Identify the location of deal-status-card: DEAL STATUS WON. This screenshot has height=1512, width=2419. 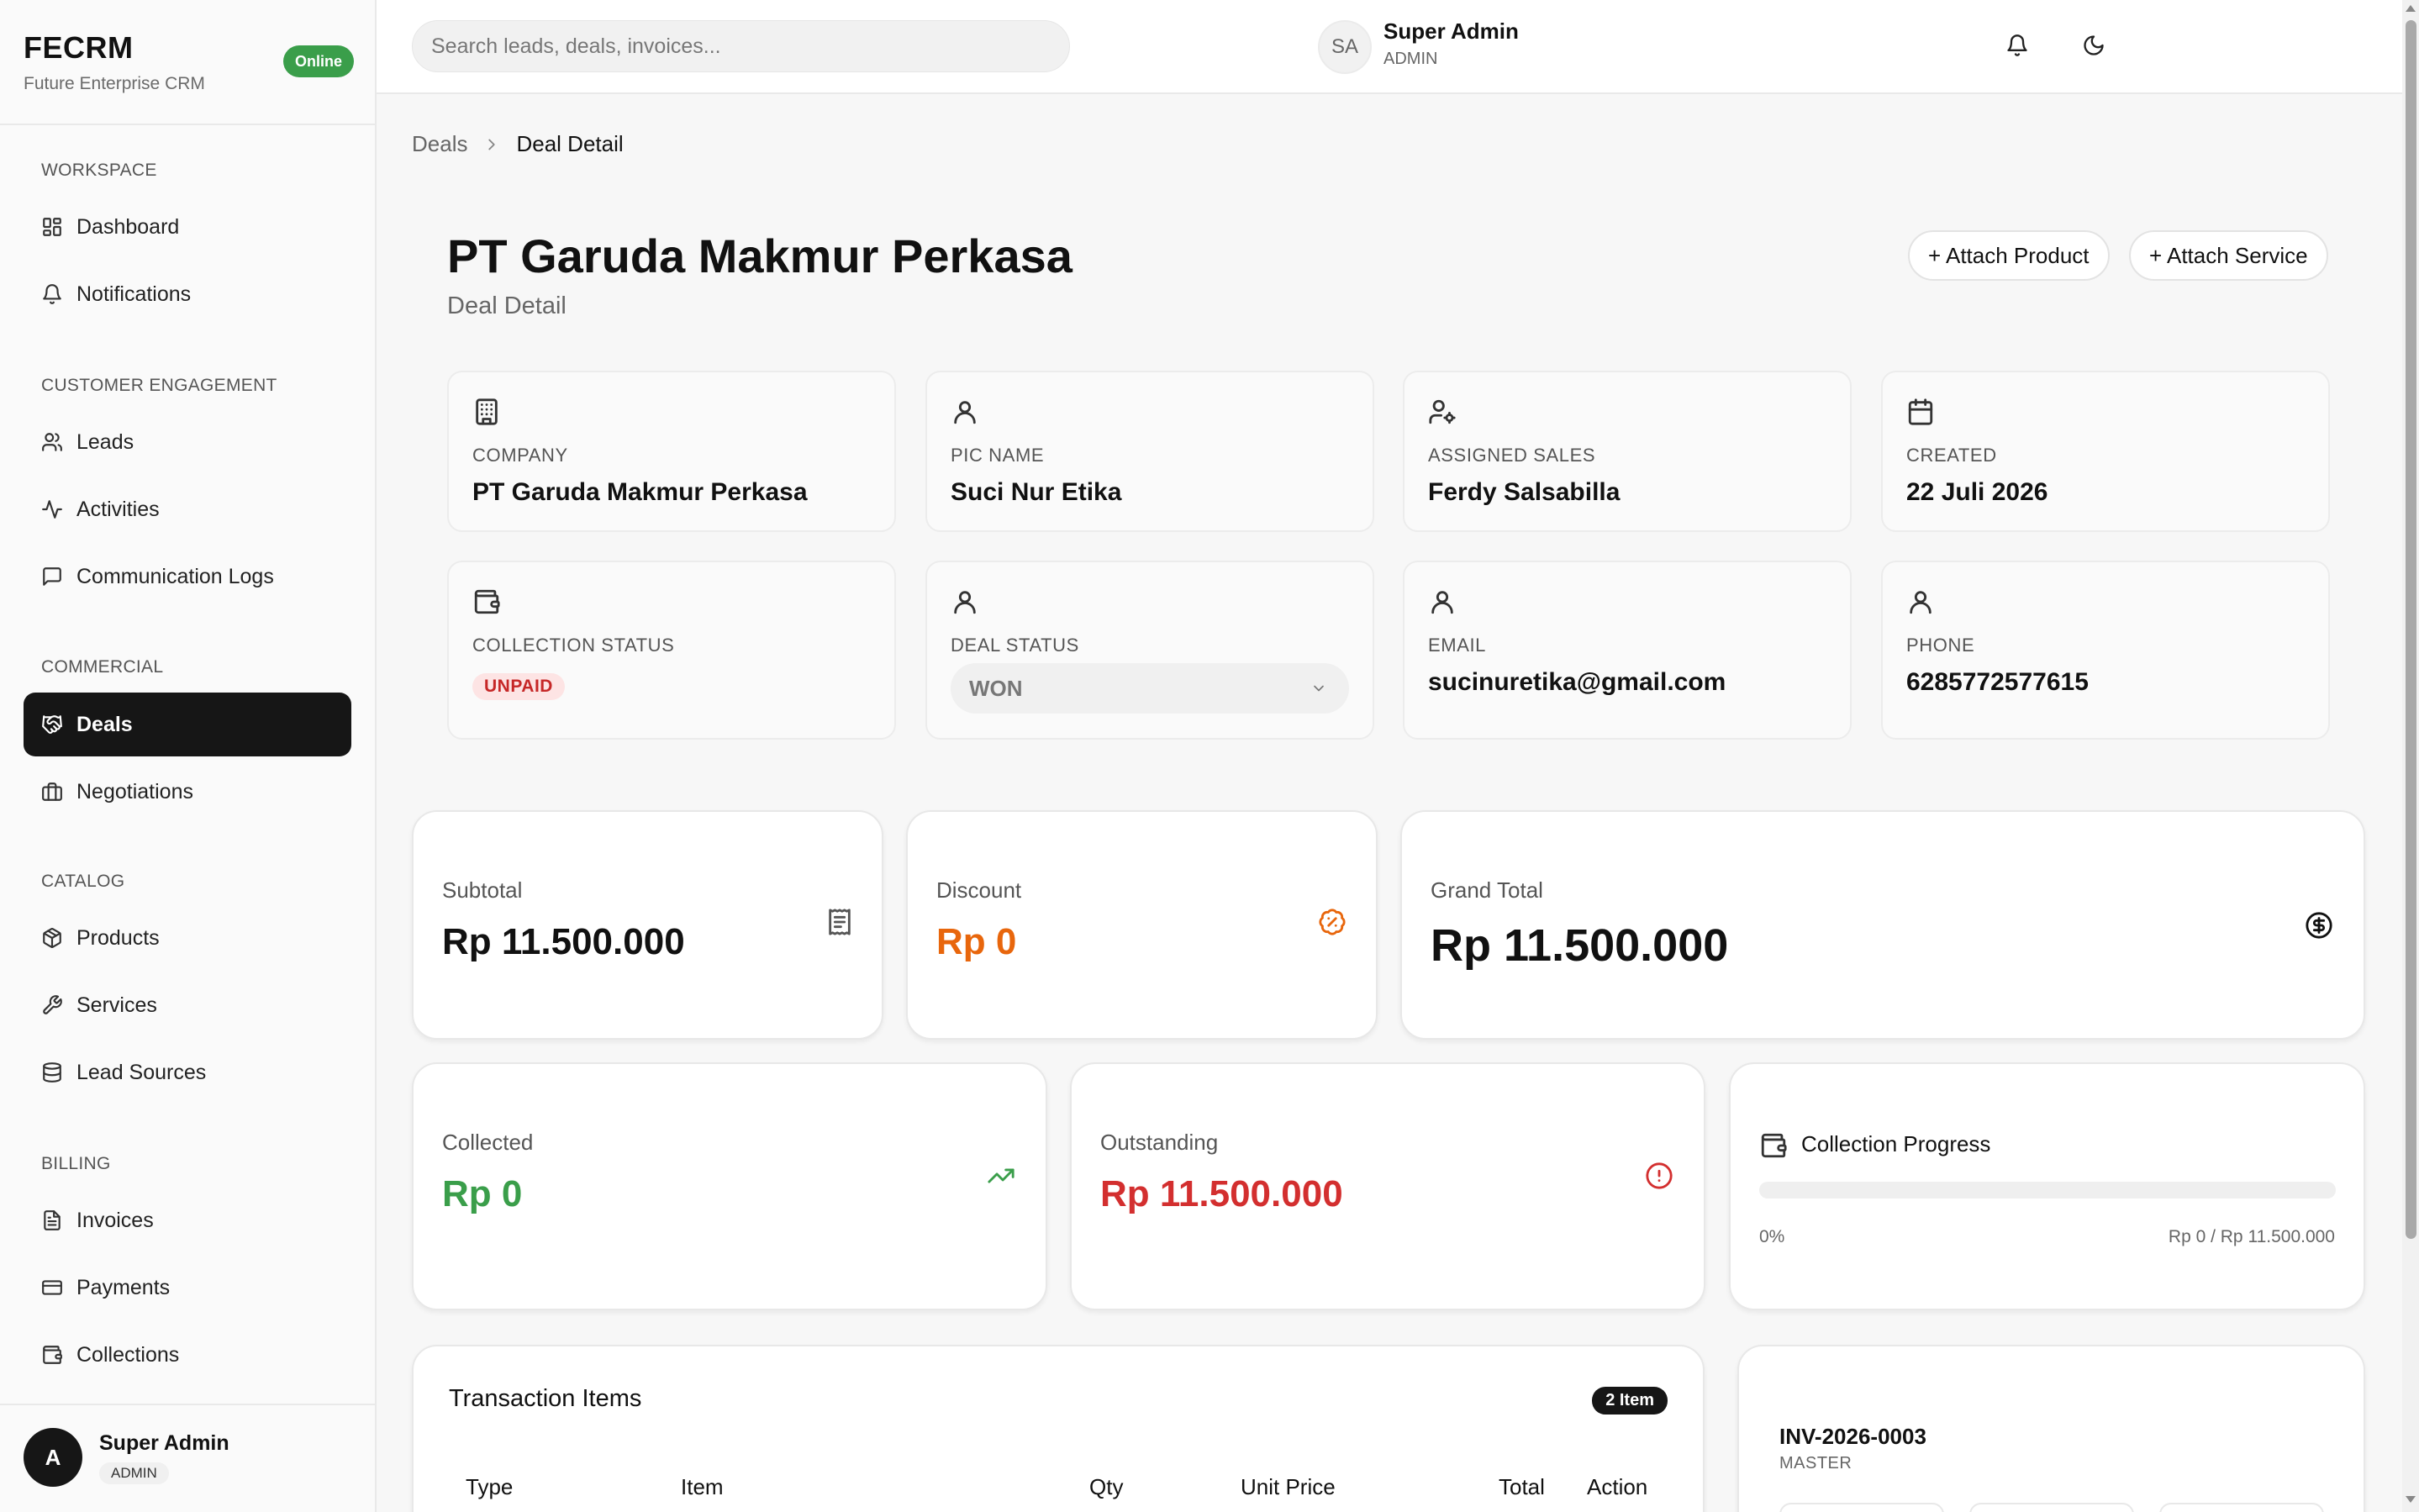
(1149, 650).